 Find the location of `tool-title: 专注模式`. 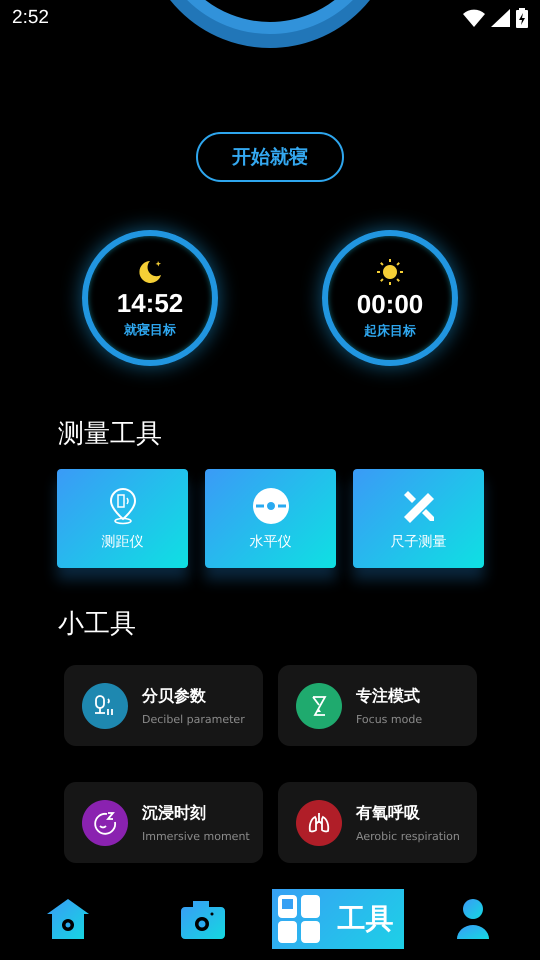

tool-title: 专注模式 is located at coordinates (388, 696).